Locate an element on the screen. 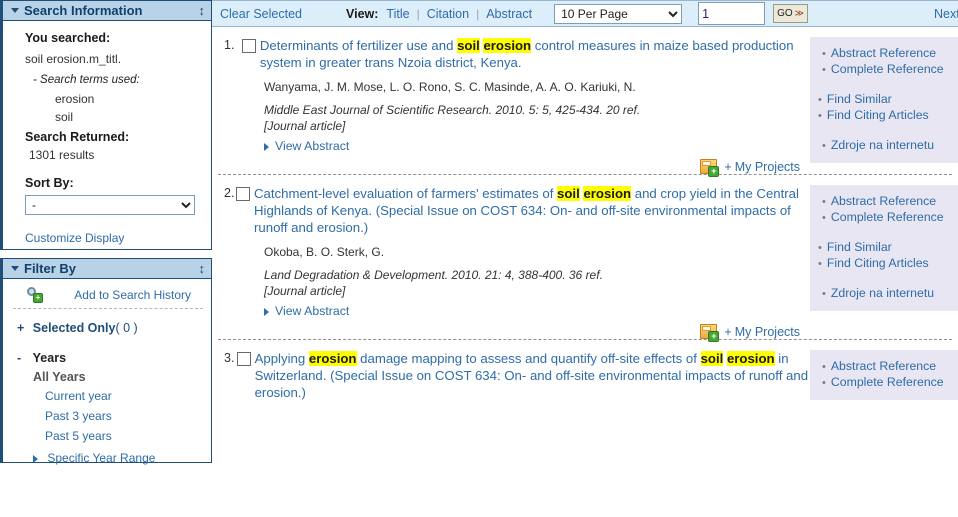 Image resolution: width=958 pixels, height=517 pixels. filter-current-year: Current year is located at coordinates (107, 396).